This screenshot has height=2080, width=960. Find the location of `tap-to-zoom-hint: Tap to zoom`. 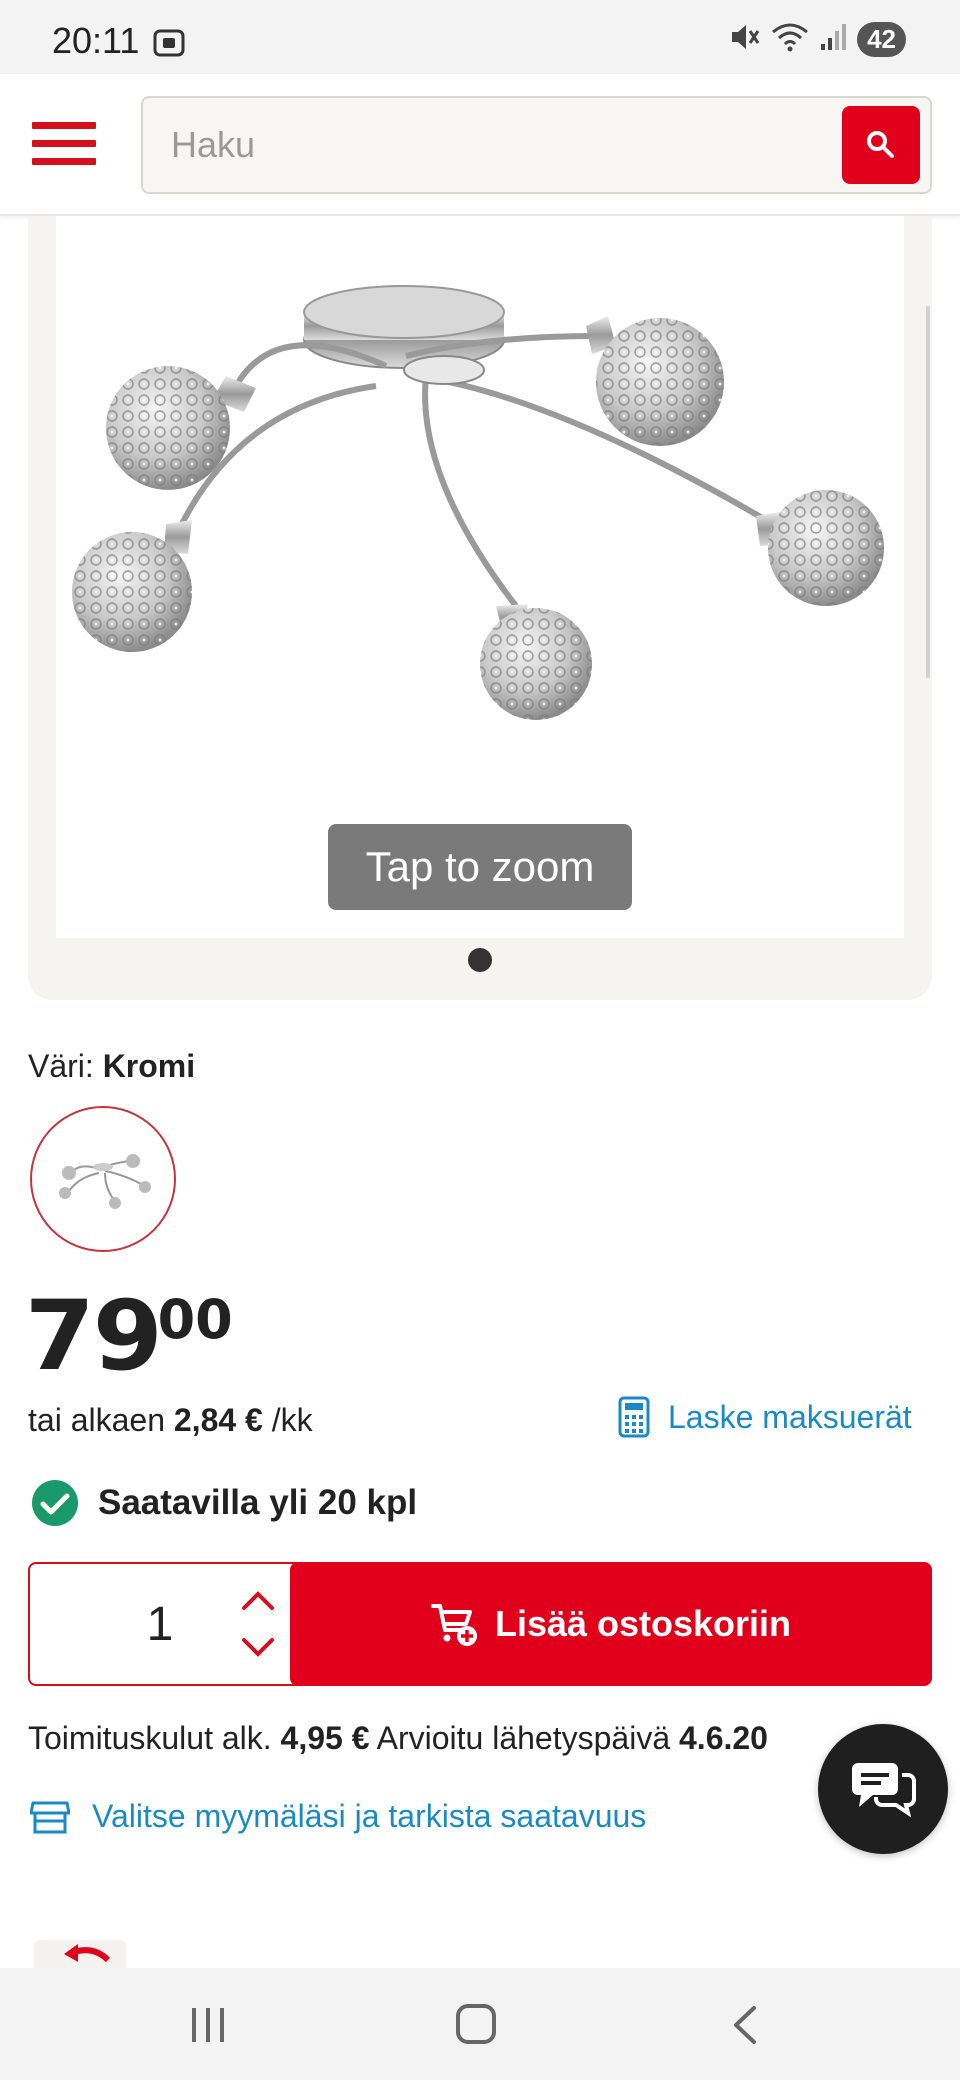

tap-to-zoom-hint: Tap to zoom is located at coordinates (480, 867).